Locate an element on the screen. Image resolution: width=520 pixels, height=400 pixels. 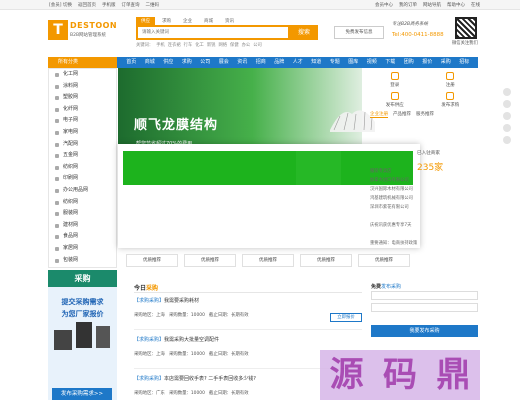
sidebar-item: 塑胶网 is located at coordinates (82, 98).